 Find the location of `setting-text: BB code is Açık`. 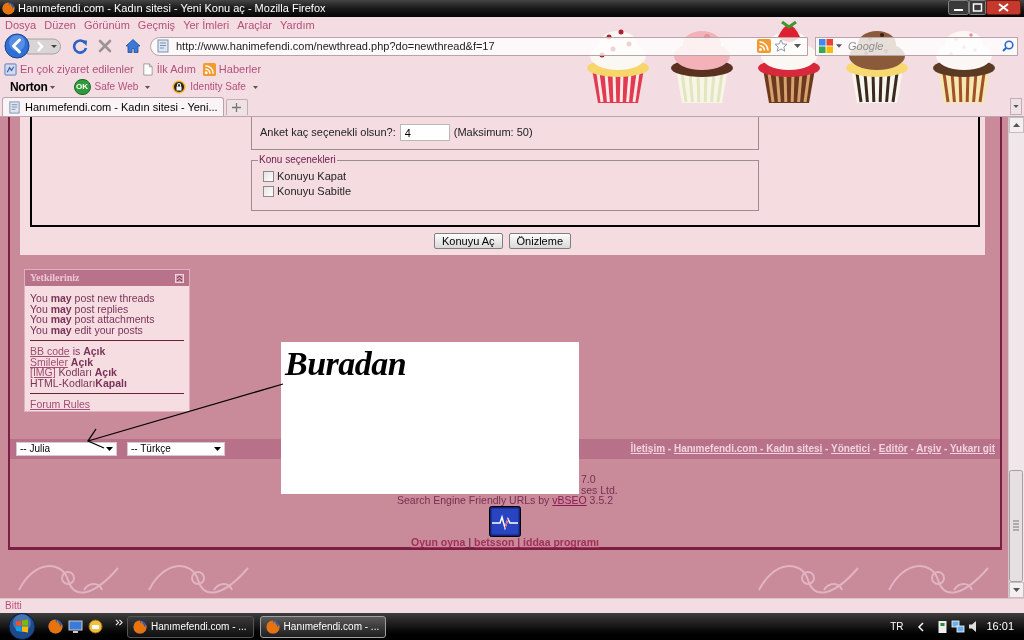

setting-text: BB code is Açık is located at coordinates (68, 351).